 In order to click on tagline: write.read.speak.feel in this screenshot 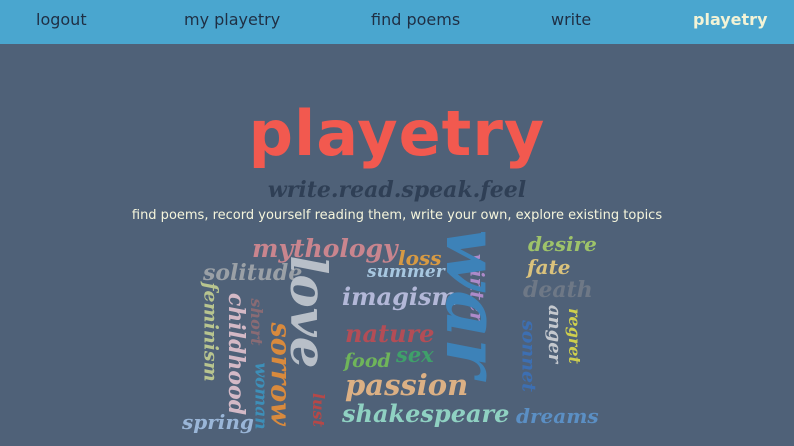, I will do `click(397, 190)`.